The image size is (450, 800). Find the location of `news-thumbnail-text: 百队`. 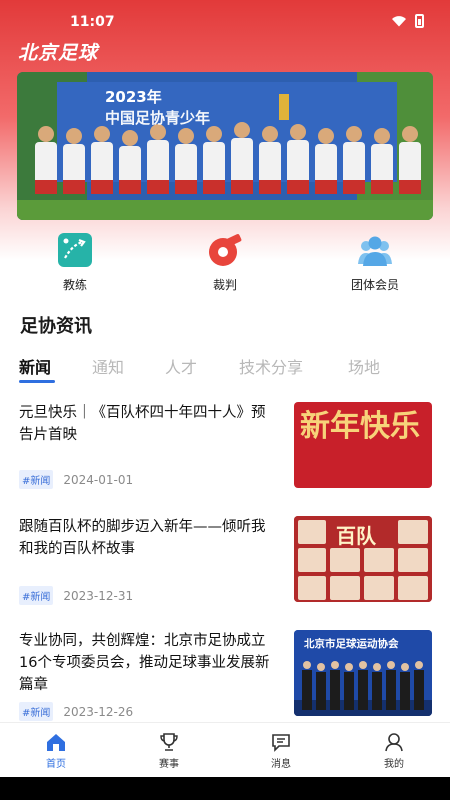

news-thumbnail-text: 百队 is located at coordinates (356, 536).